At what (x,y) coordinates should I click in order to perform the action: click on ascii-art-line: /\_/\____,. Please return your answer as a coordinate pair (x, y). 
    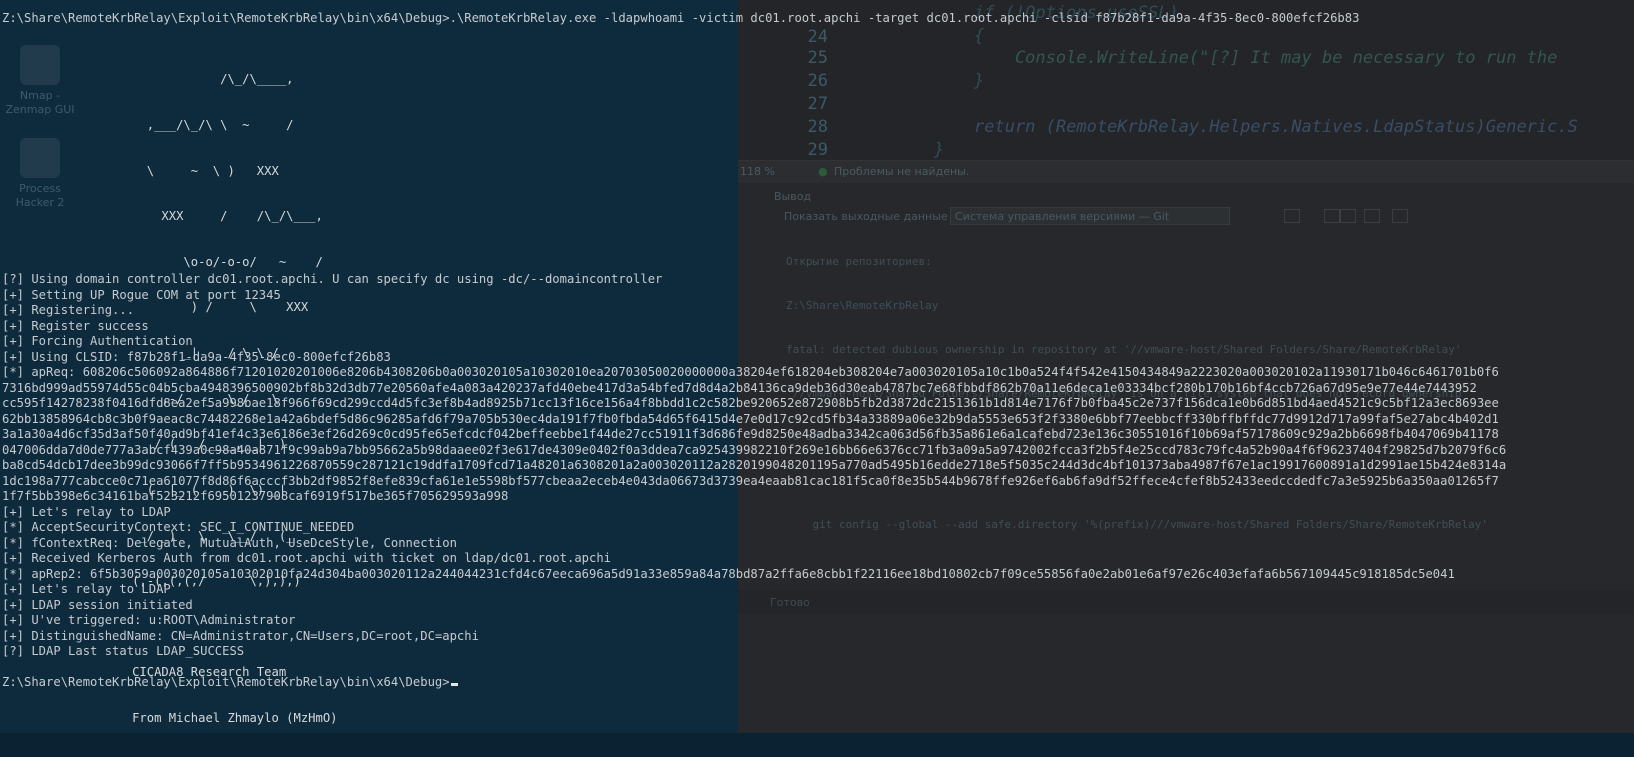
    Looking at the image, I should click on (147, 79).